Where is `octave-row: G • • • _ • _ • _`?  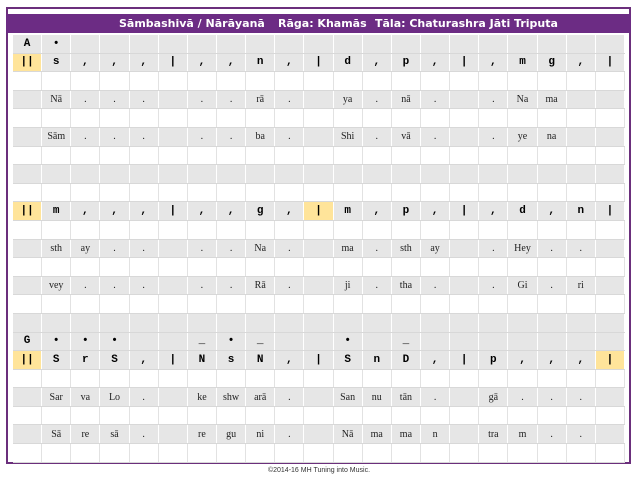
octave-row: G • • • _ • _ • _ is located at coordinates (319, 342).